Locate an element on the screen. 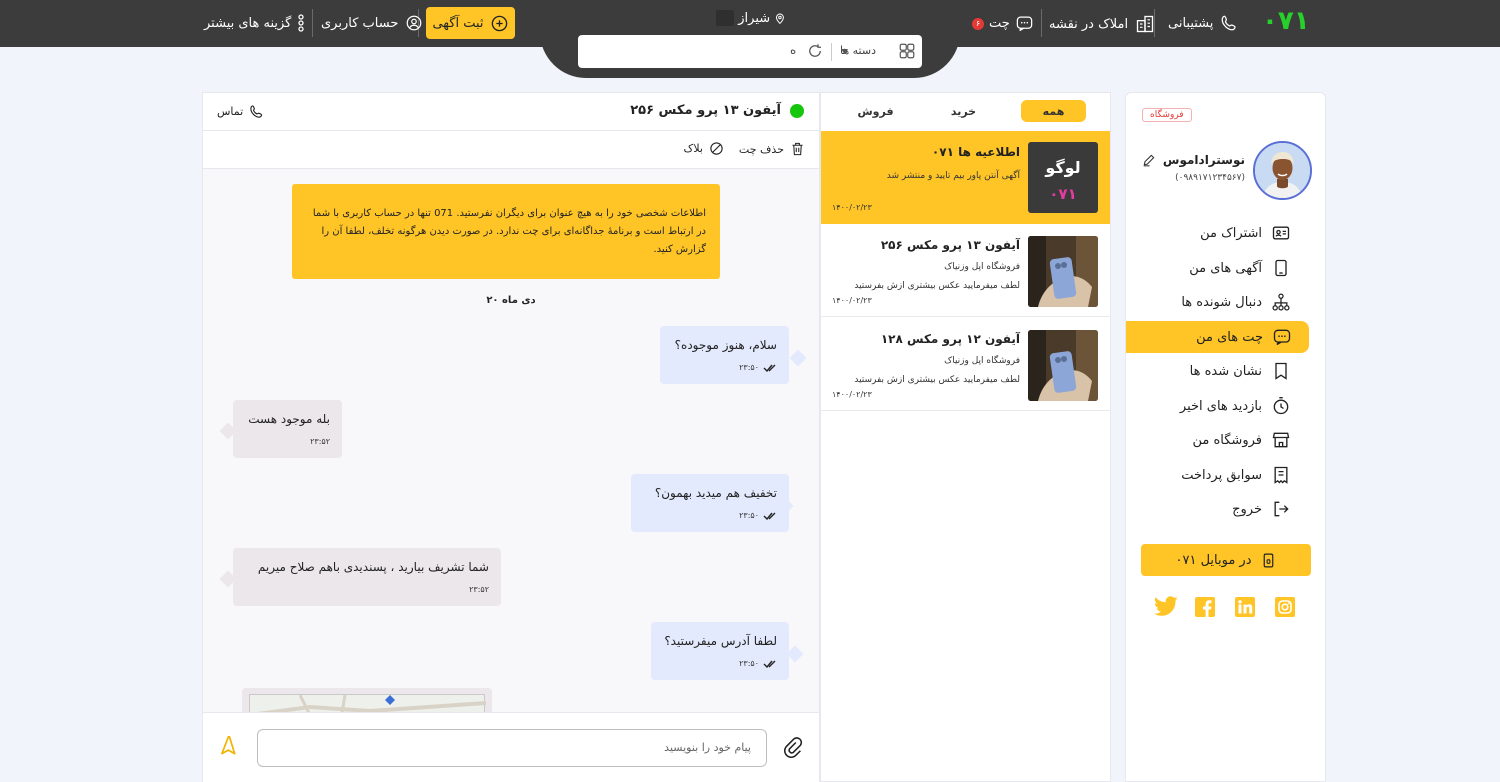 This screenshot has height=782, width=1500. online-status-dot is located at coordinates (797, 111).